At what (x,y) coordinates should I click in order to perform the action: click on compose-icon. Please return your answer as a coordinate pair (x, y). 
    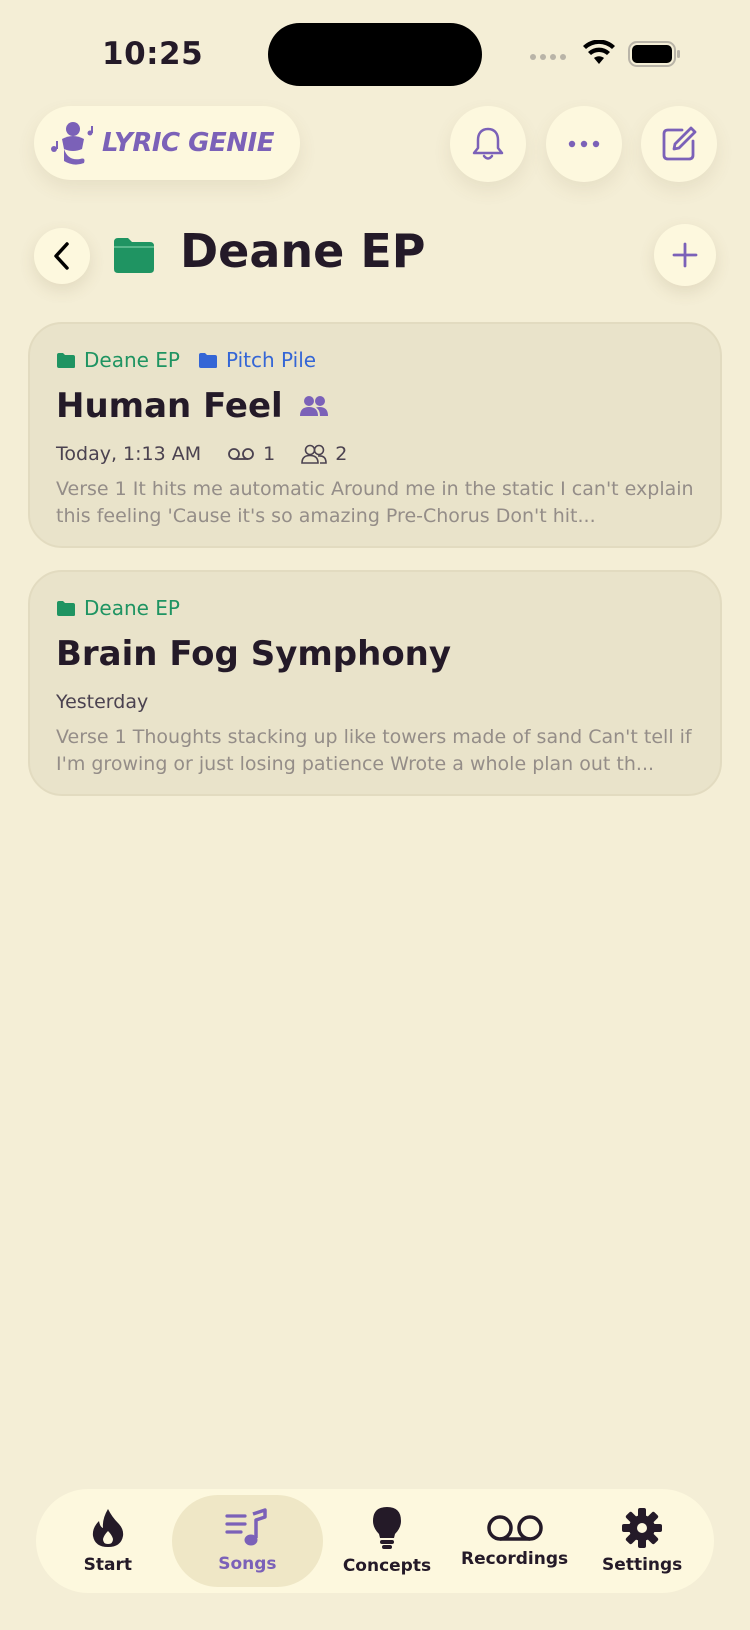
    Looking at the image, I should click on (679, 143).